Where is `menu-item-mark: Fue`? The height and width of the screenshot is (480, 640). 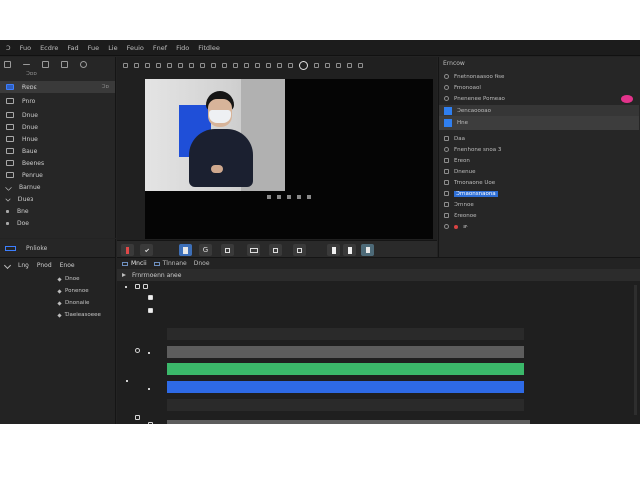
menu-item-mark: Fue is located at coordinates (94, 48).